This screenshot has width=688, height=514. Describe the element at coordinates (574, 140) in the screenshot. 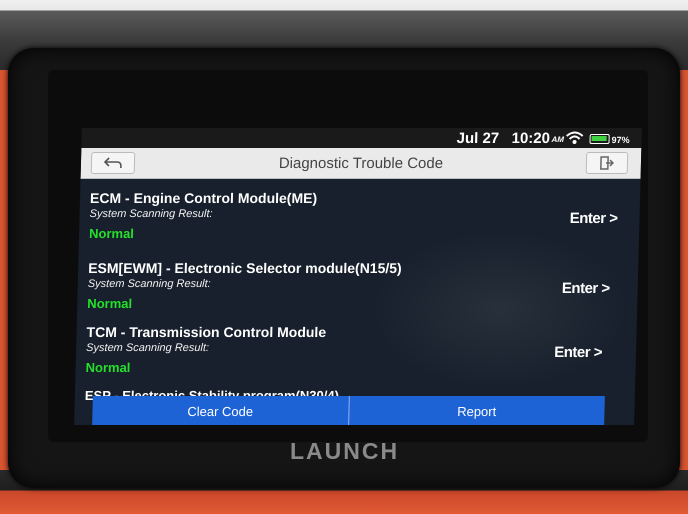

I see `wifi-icon` at that location.